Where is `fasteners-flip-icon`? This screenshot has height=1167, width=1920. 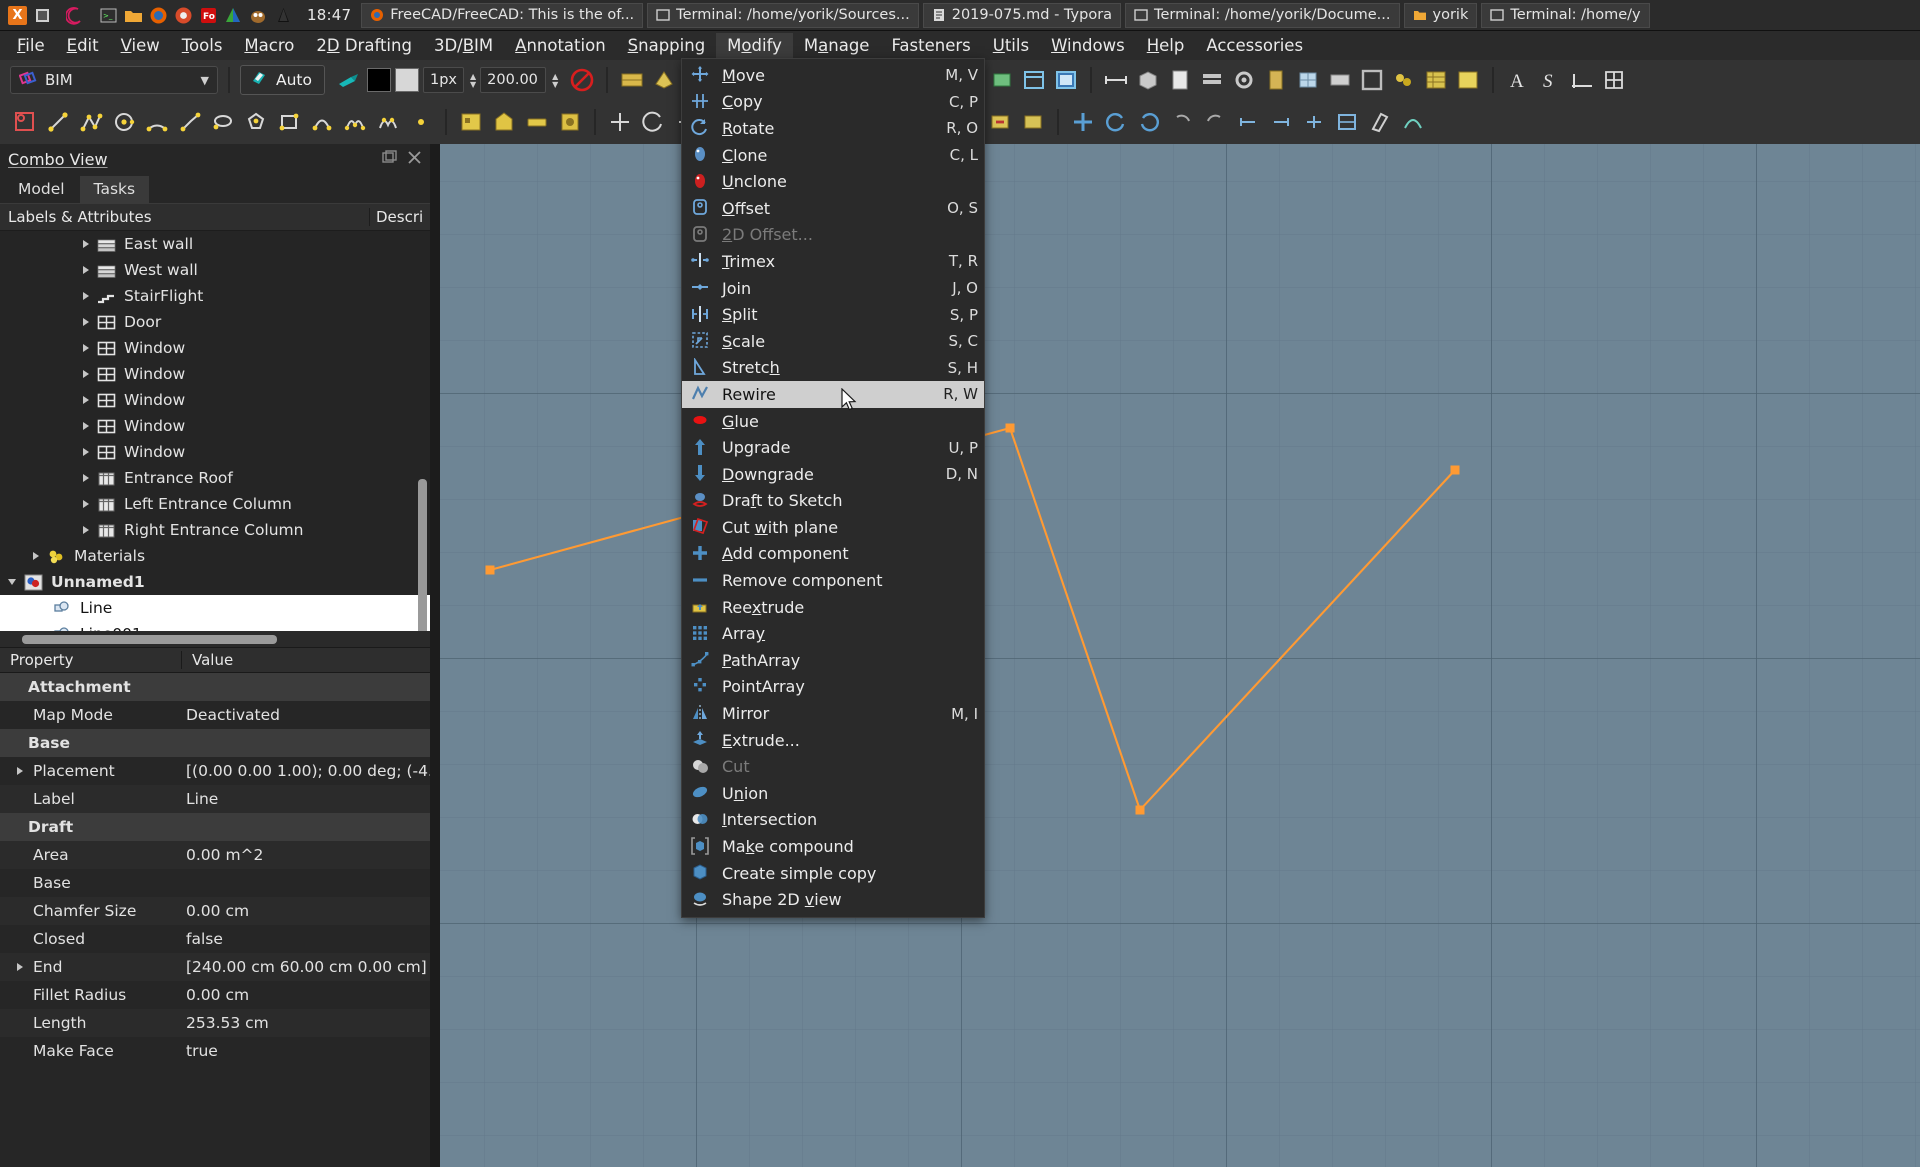
fasteners-flip-icon is located at coordinates (1182, 122).